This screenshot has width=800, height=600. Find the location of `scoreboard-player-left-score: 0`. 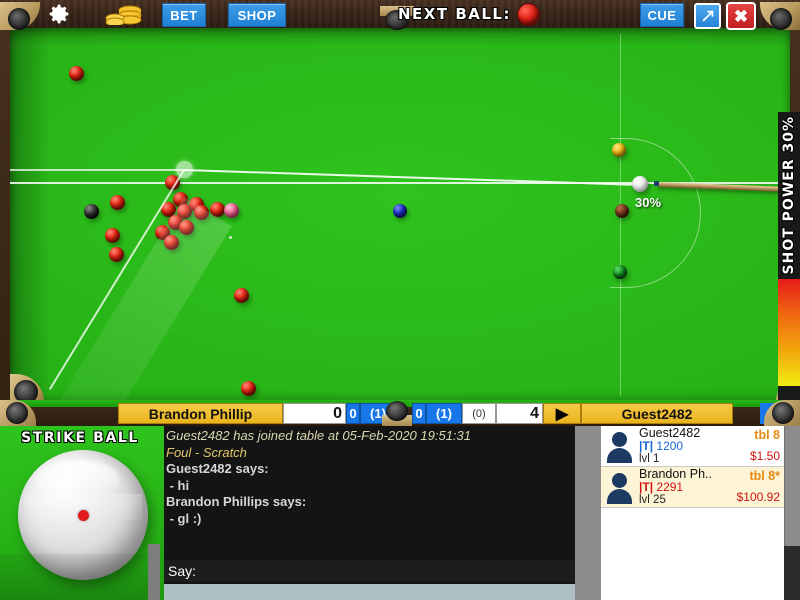

scoreboard-player-left-score: 0 is located at coordinates (314, 413).